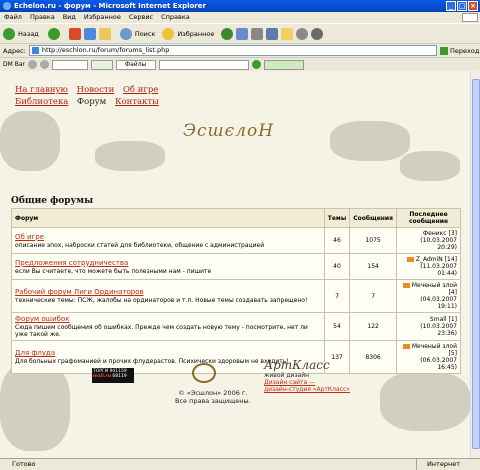 The width and height of the screenshot is (480, 470). I want to click on dm-plus-icon, so click(32, 64).